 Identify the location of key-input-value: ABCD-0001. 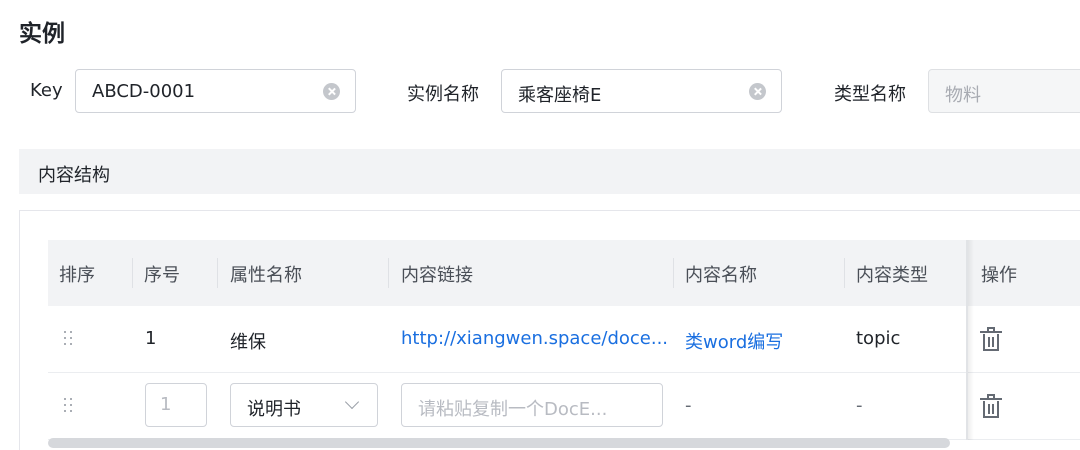
(144, 91).